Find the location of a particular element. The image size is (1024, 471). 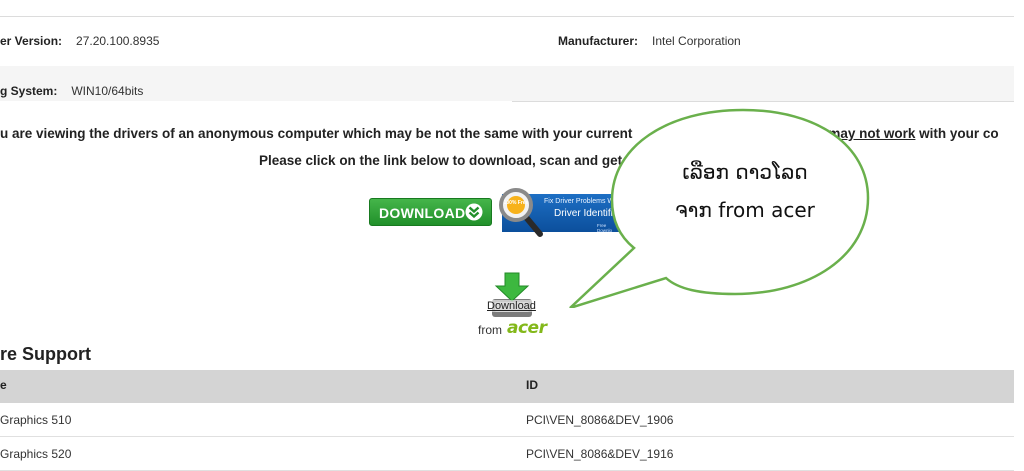

os-row: g System: WIN10/64bits is located at coordinates (71, 91).